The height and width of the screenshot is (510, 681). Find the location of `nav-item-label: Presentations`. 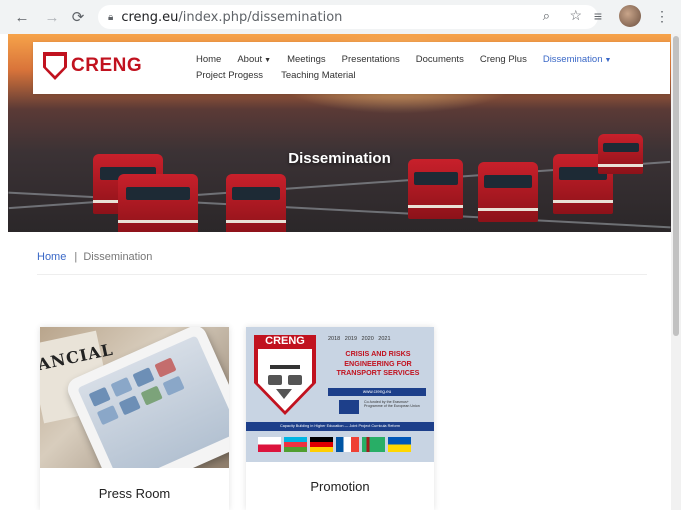

nav-item-label: Presentations is located at coordinates (370, 59).